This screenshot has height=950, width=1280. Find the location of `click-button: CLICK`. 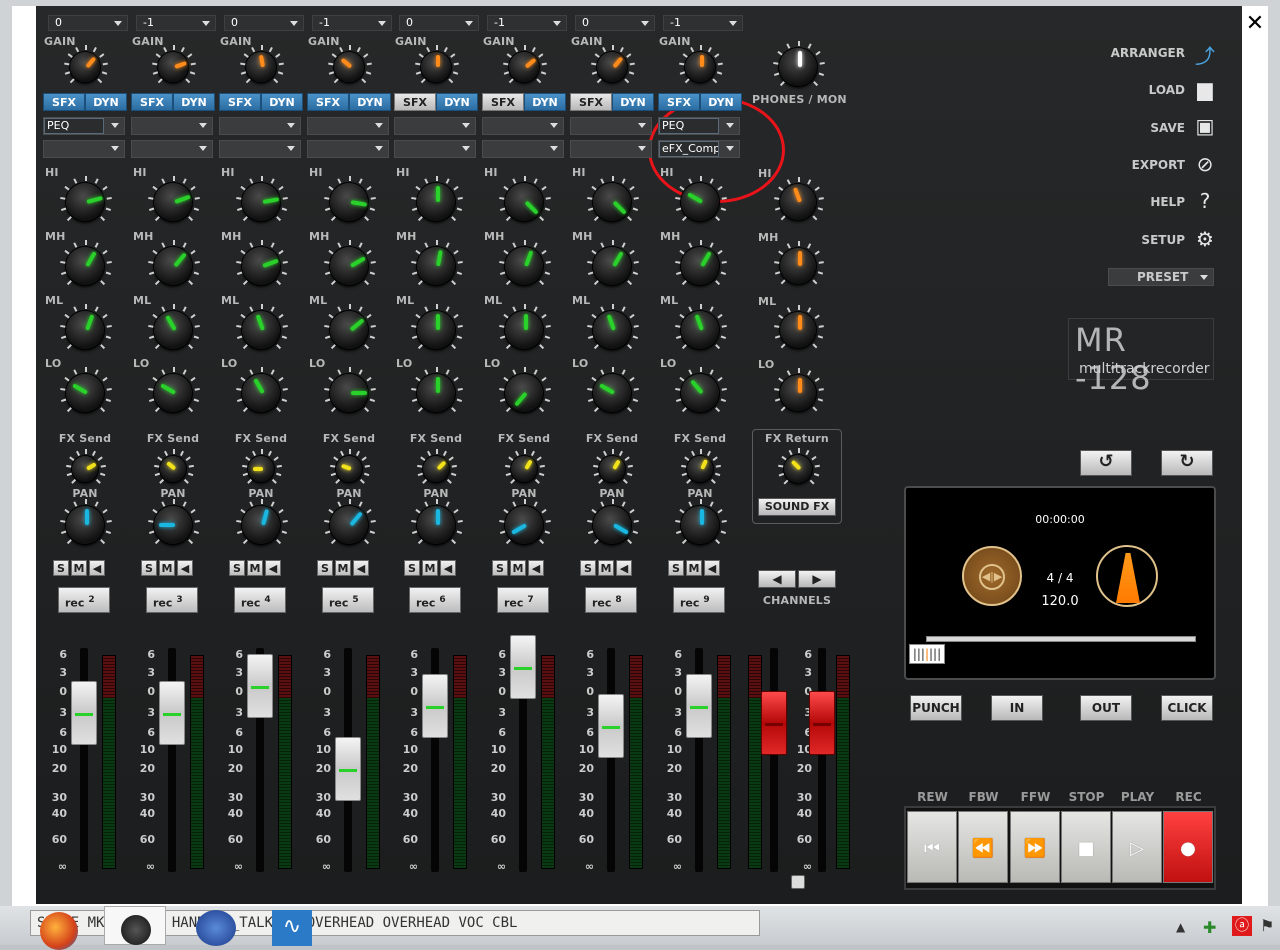

click-button: CLICK is located at coordinates (1187, 708).